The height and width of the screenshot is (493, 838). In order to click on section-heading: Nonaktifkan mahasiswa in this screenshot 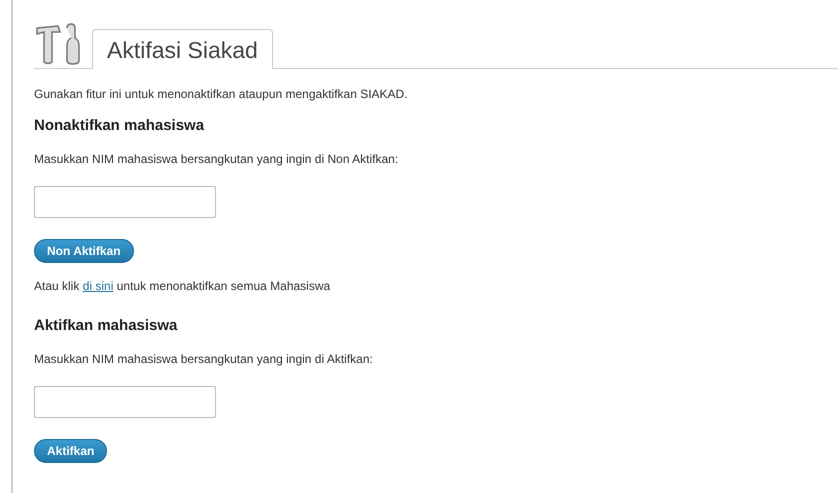, I will do `click(120, 125)`.